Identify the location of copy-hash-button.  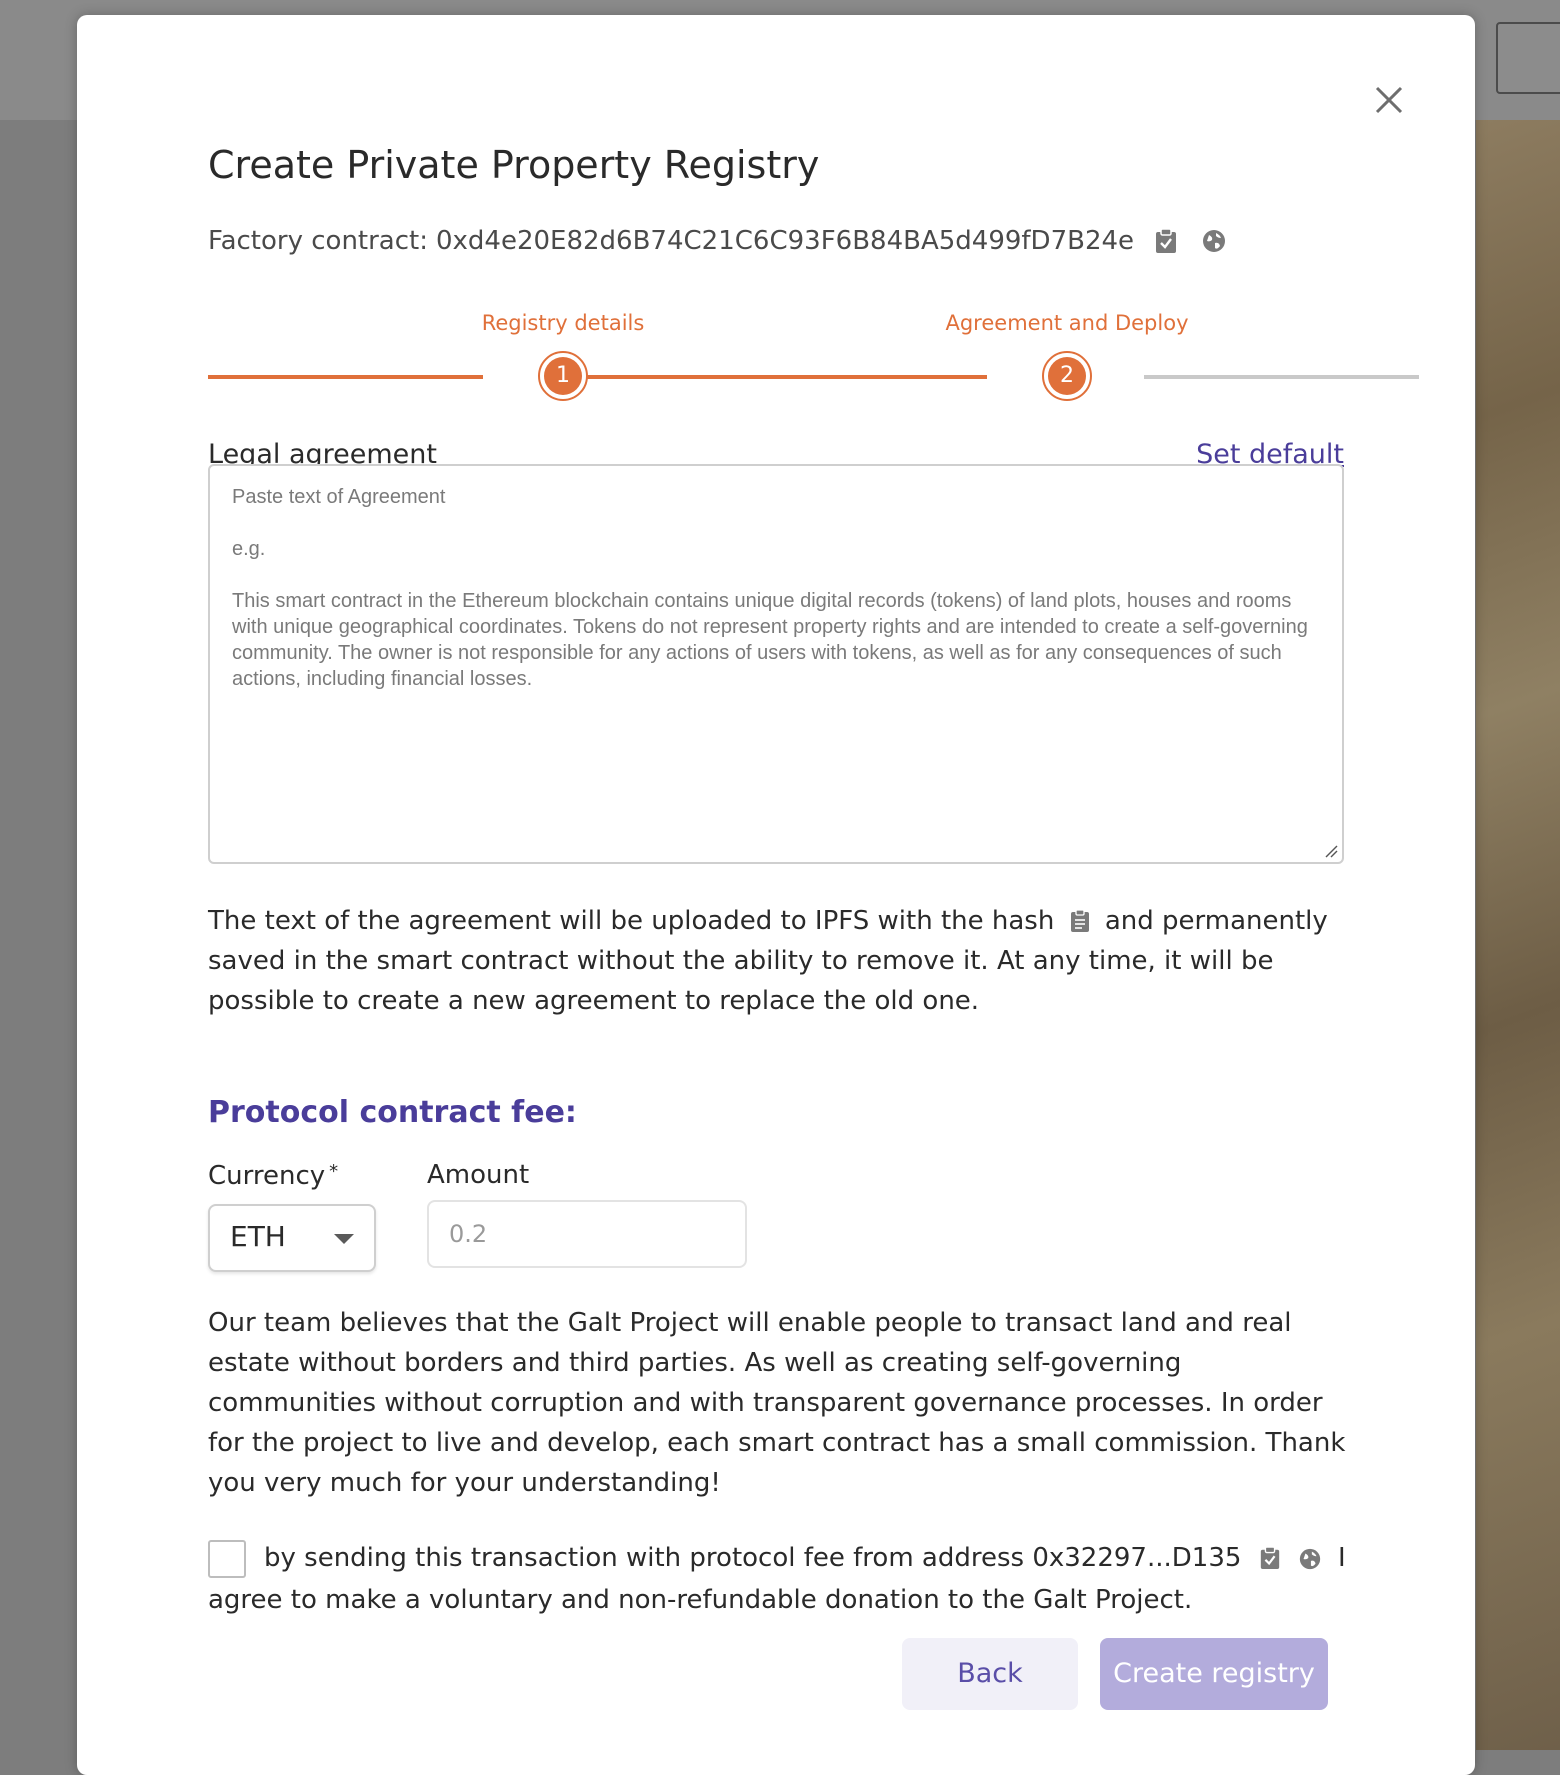
(1080, 921).